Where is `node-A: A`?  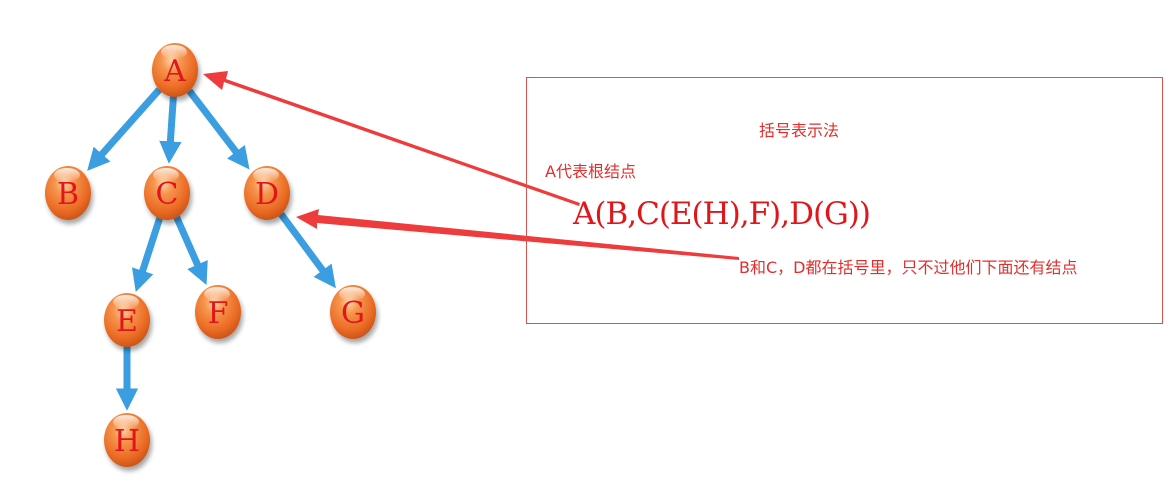
node-A: A is located at coordinates (175, 70).